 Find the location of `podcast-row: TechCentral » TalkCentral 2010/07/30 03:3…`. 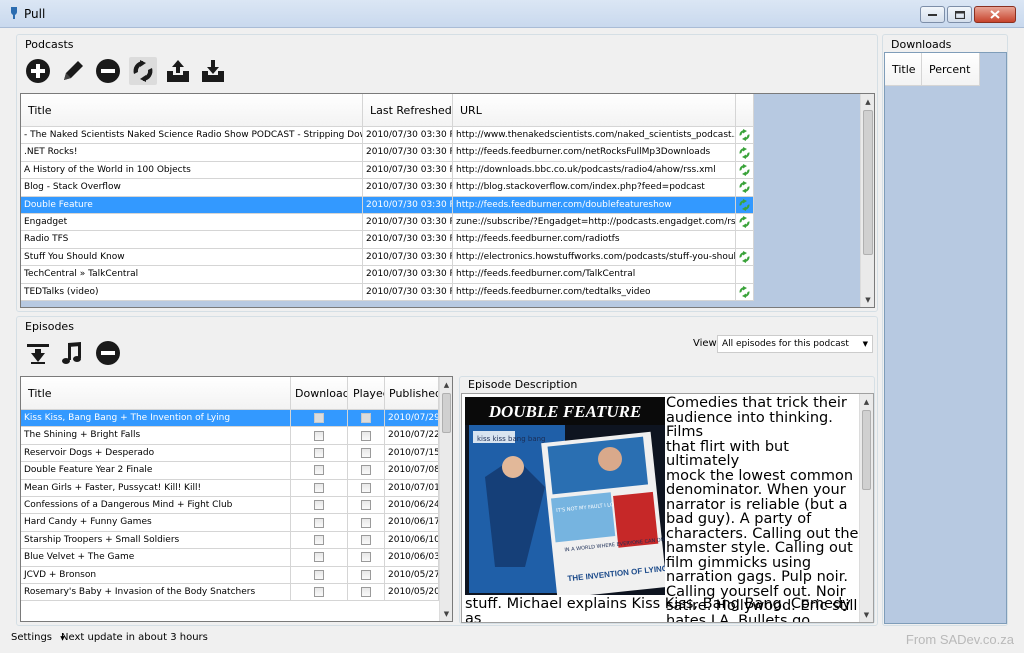

podcast-row: TechCentral » TalkCentral 2010/07/30 03:3… is located at coordinates (387, 275).